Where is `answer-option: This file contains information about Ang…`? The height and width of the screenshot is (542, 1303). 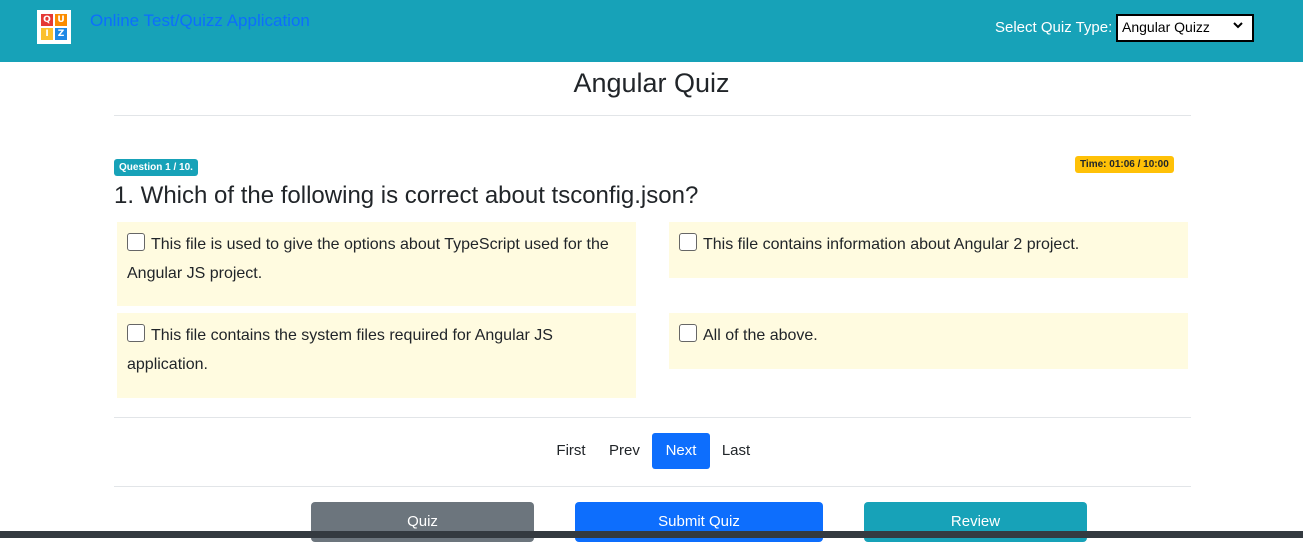
answer-option: This file contains information about Ang… is located at coordinates (928, 250).